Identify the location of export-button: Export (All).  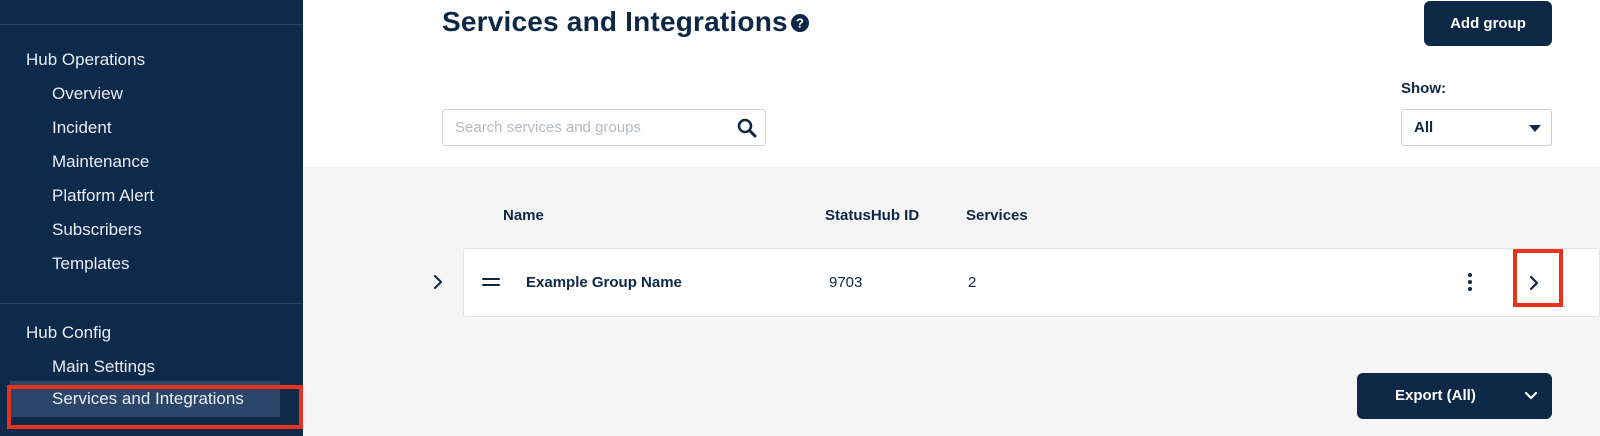
(1454, 396).